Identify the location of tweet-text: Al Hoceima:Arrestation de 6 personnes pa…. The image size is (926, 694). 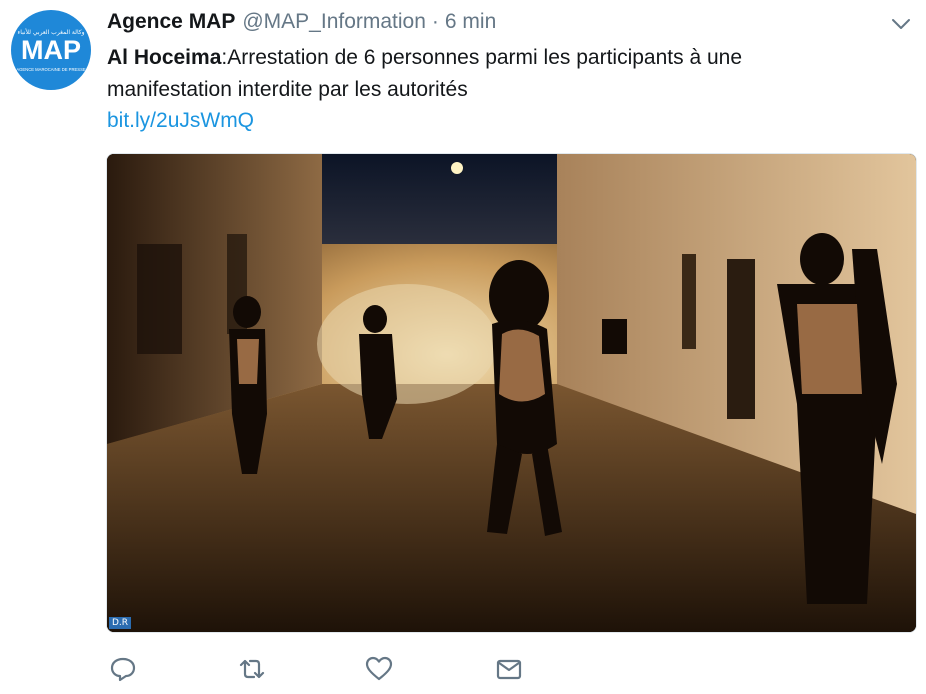
(457, 74).